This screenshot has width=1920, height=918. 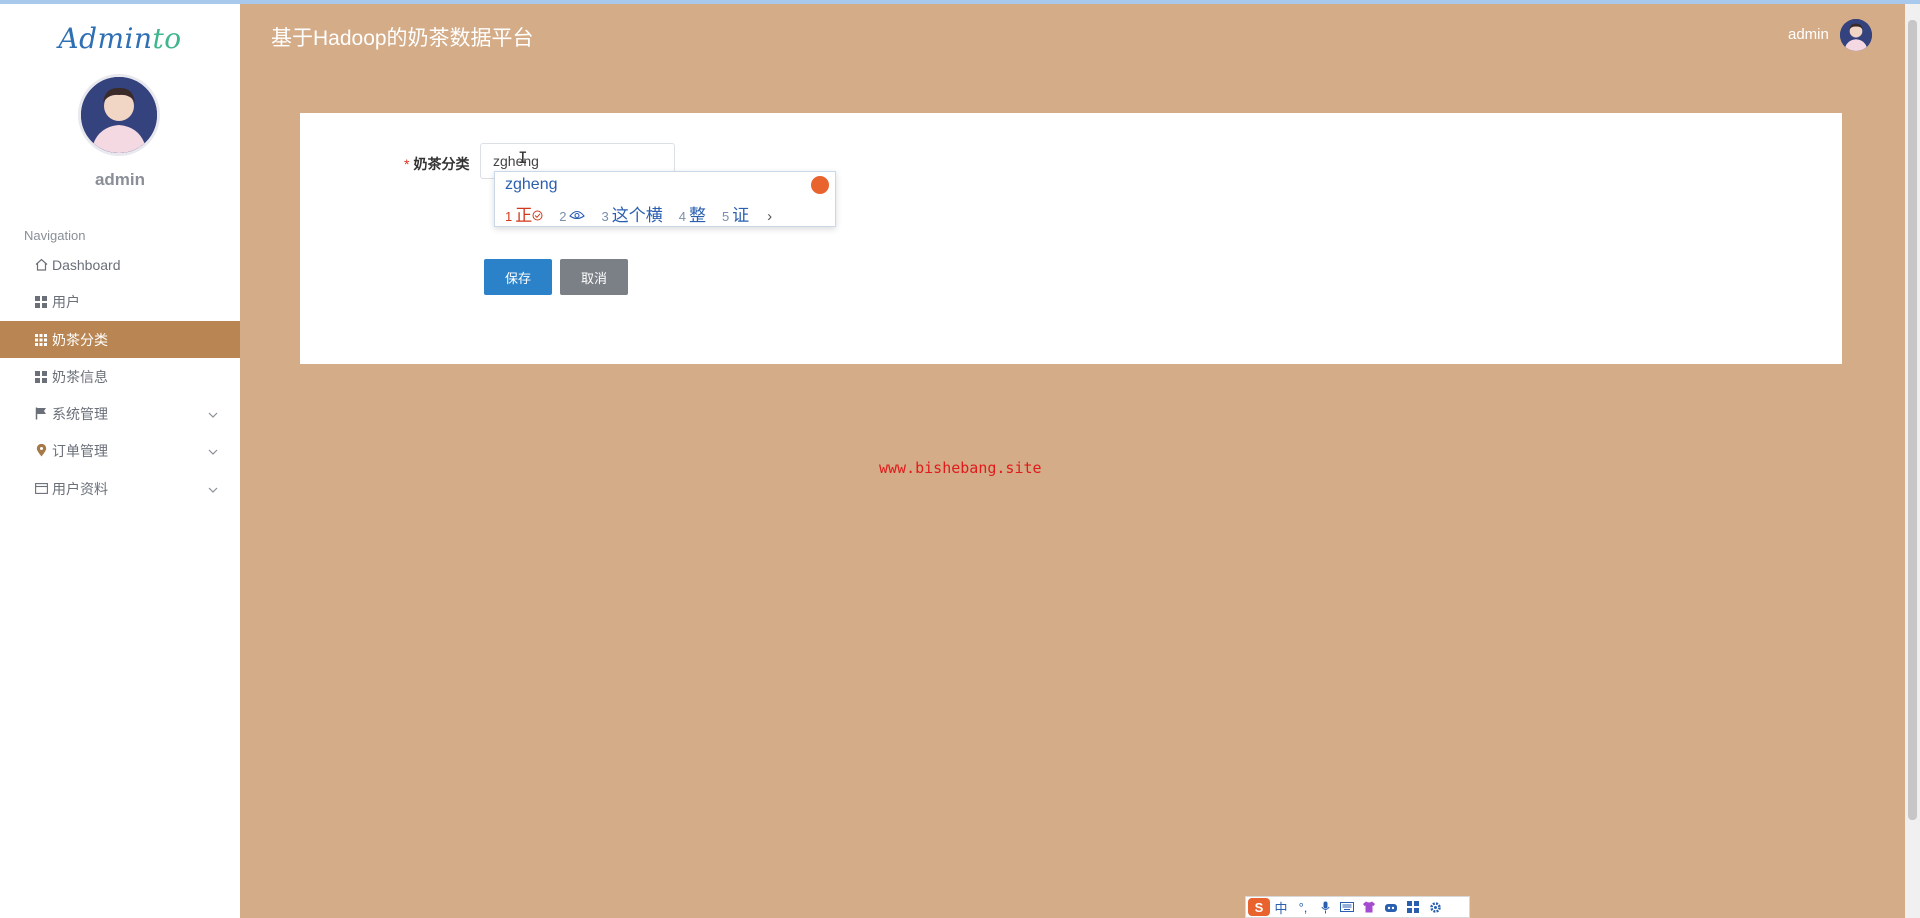 I want to click on ime-next-page-button: ›, so click(x=769, y=216).